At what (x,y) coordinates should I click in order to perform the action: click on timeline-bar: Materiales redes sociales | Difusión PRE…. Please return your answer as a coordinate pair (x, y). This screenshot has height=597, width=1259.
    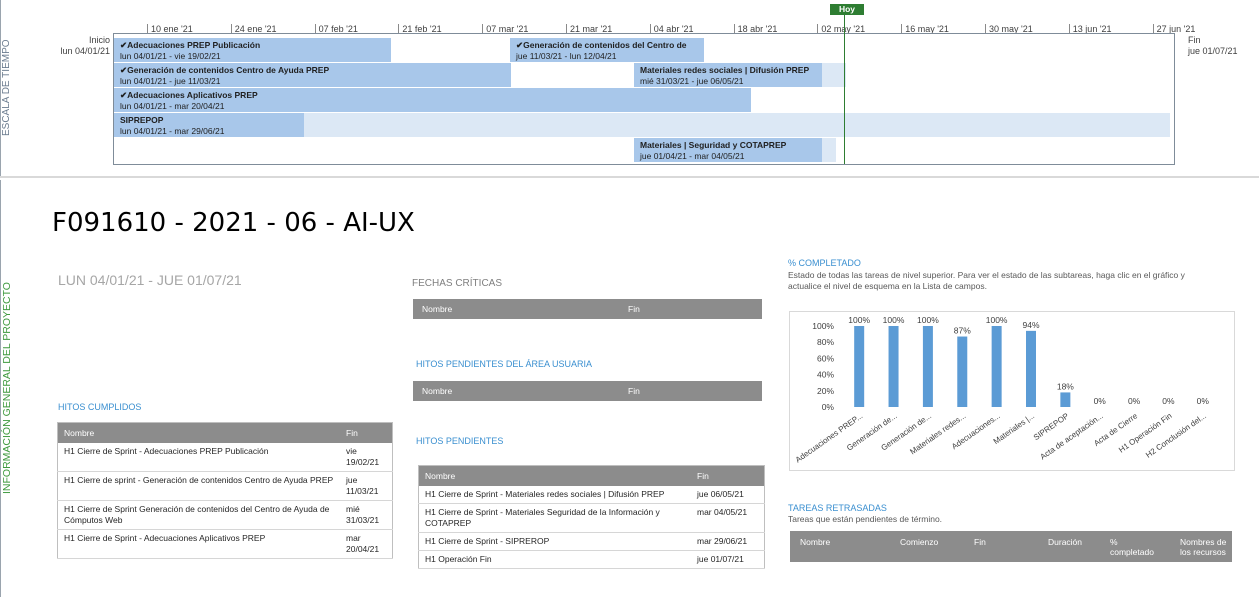
    Looking at the image, I should click on (728, 75).